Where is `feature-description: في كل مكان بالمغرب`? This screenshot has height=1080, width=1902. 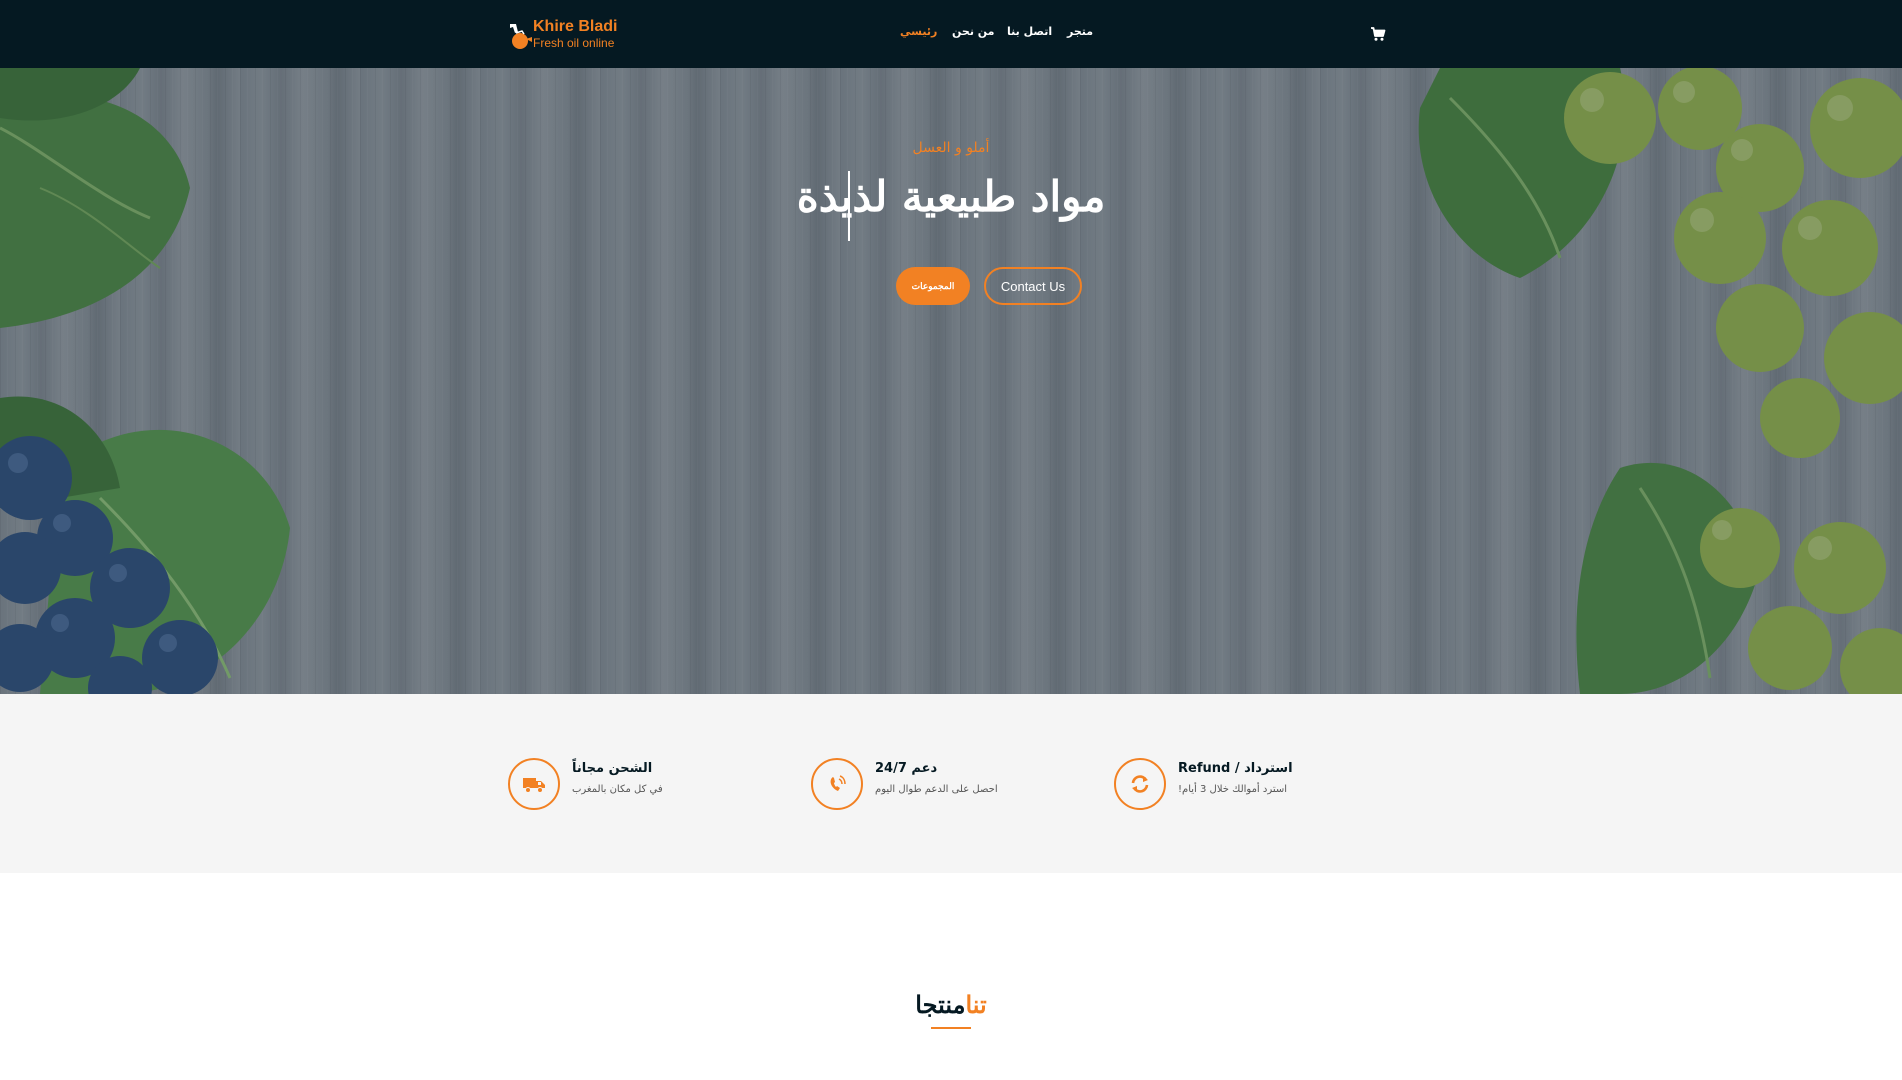 feature-description: في كل مكان بالمغرب is located at coordinates (617, 789).